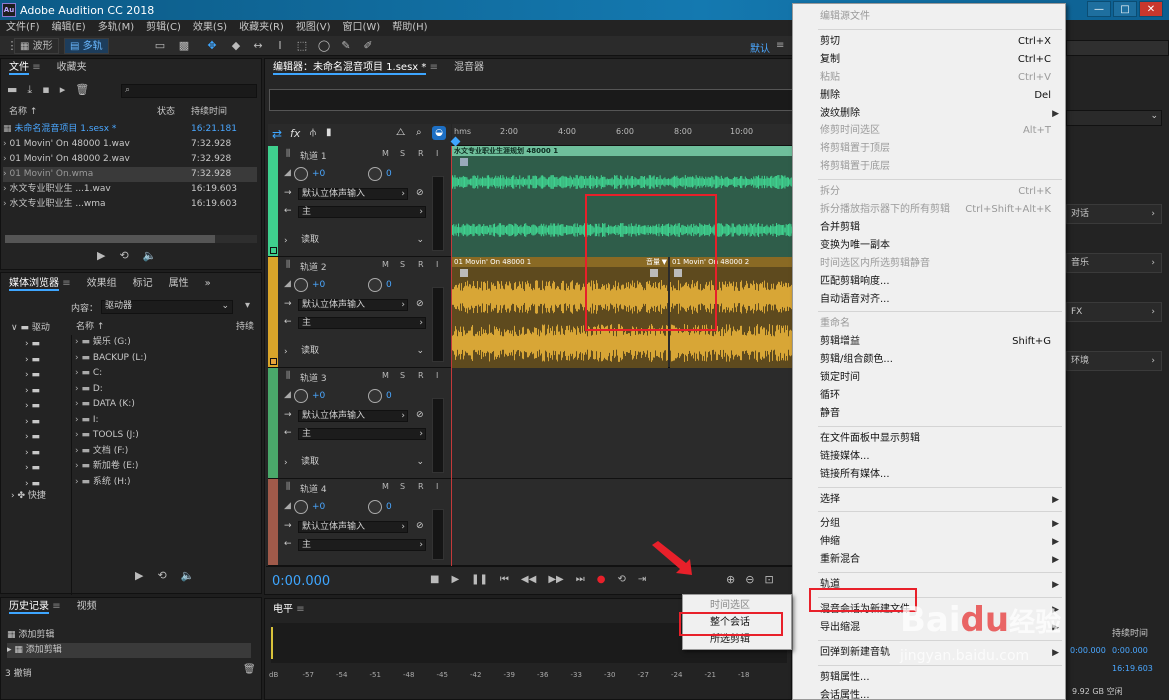 The height and width of the screenshot is (700, 1169). Describe the element at coordinates (929, 396) in the screenshot. I see `context-menu-item: 循环` at that location.